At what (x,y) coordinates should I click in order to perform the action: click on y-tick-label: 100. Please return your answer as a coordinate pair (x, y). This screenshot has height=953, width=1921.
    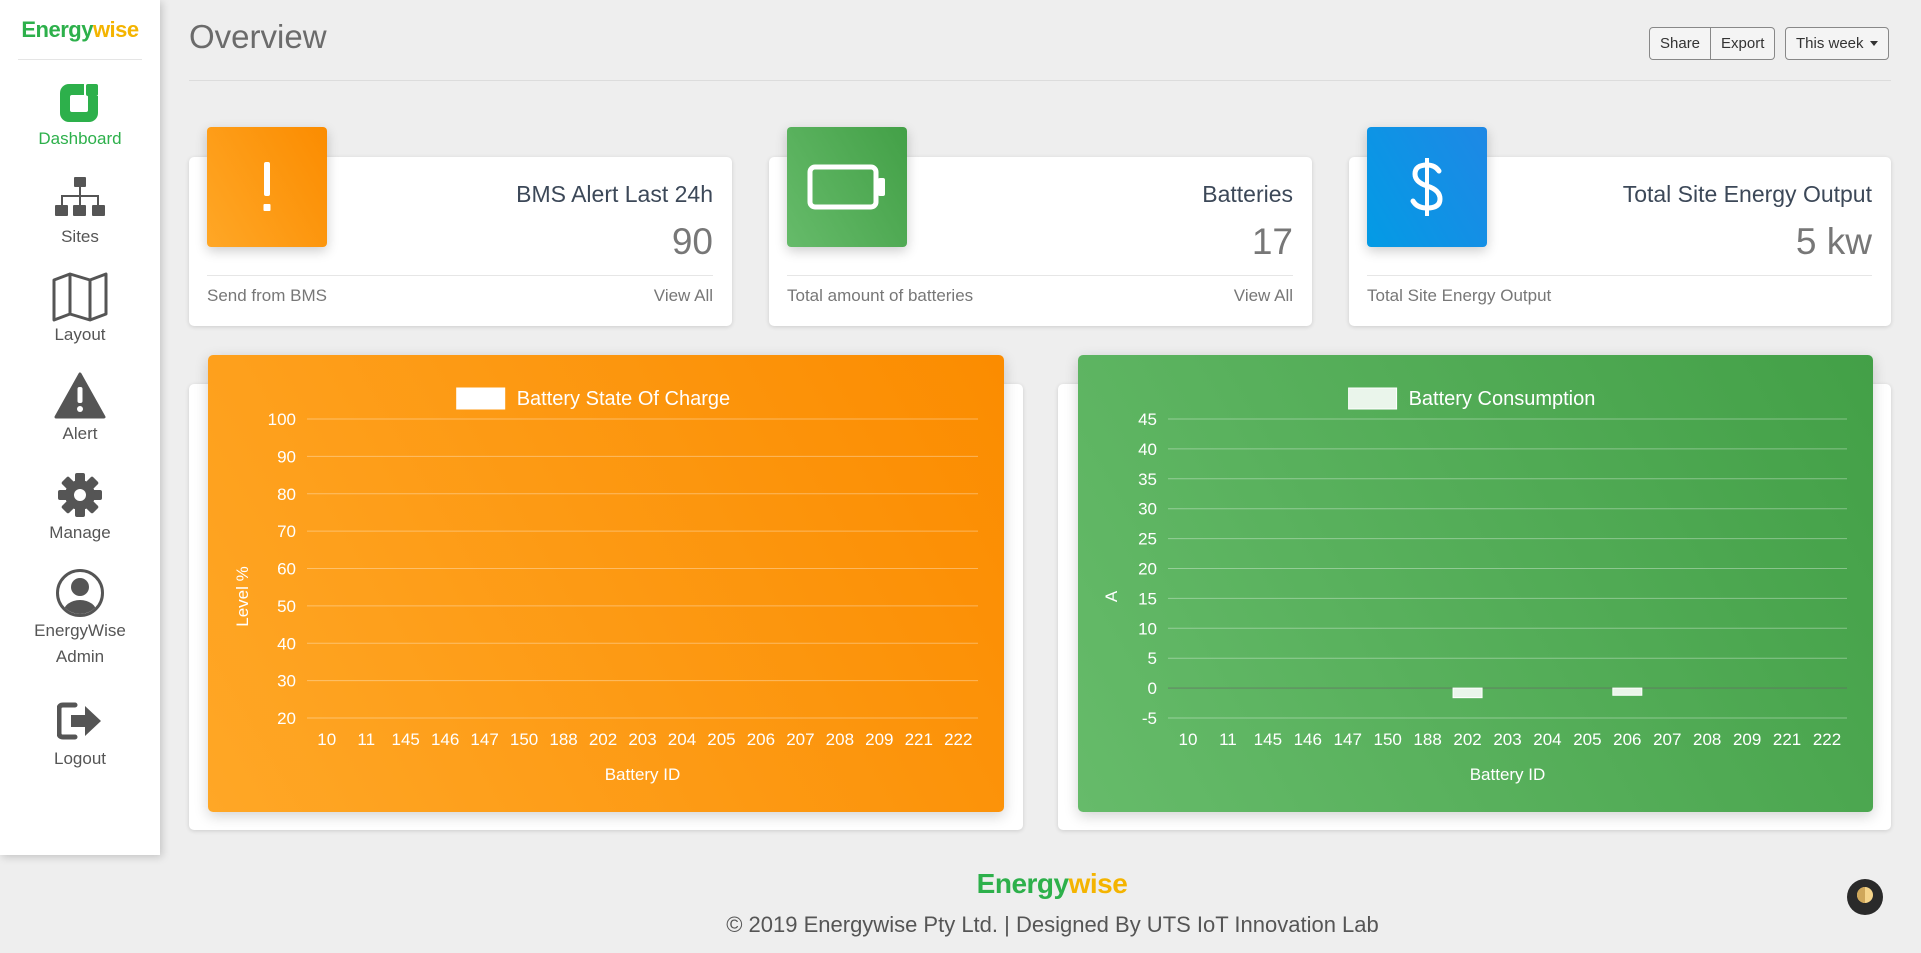
    Looking at the image, I should click on (282, 419).